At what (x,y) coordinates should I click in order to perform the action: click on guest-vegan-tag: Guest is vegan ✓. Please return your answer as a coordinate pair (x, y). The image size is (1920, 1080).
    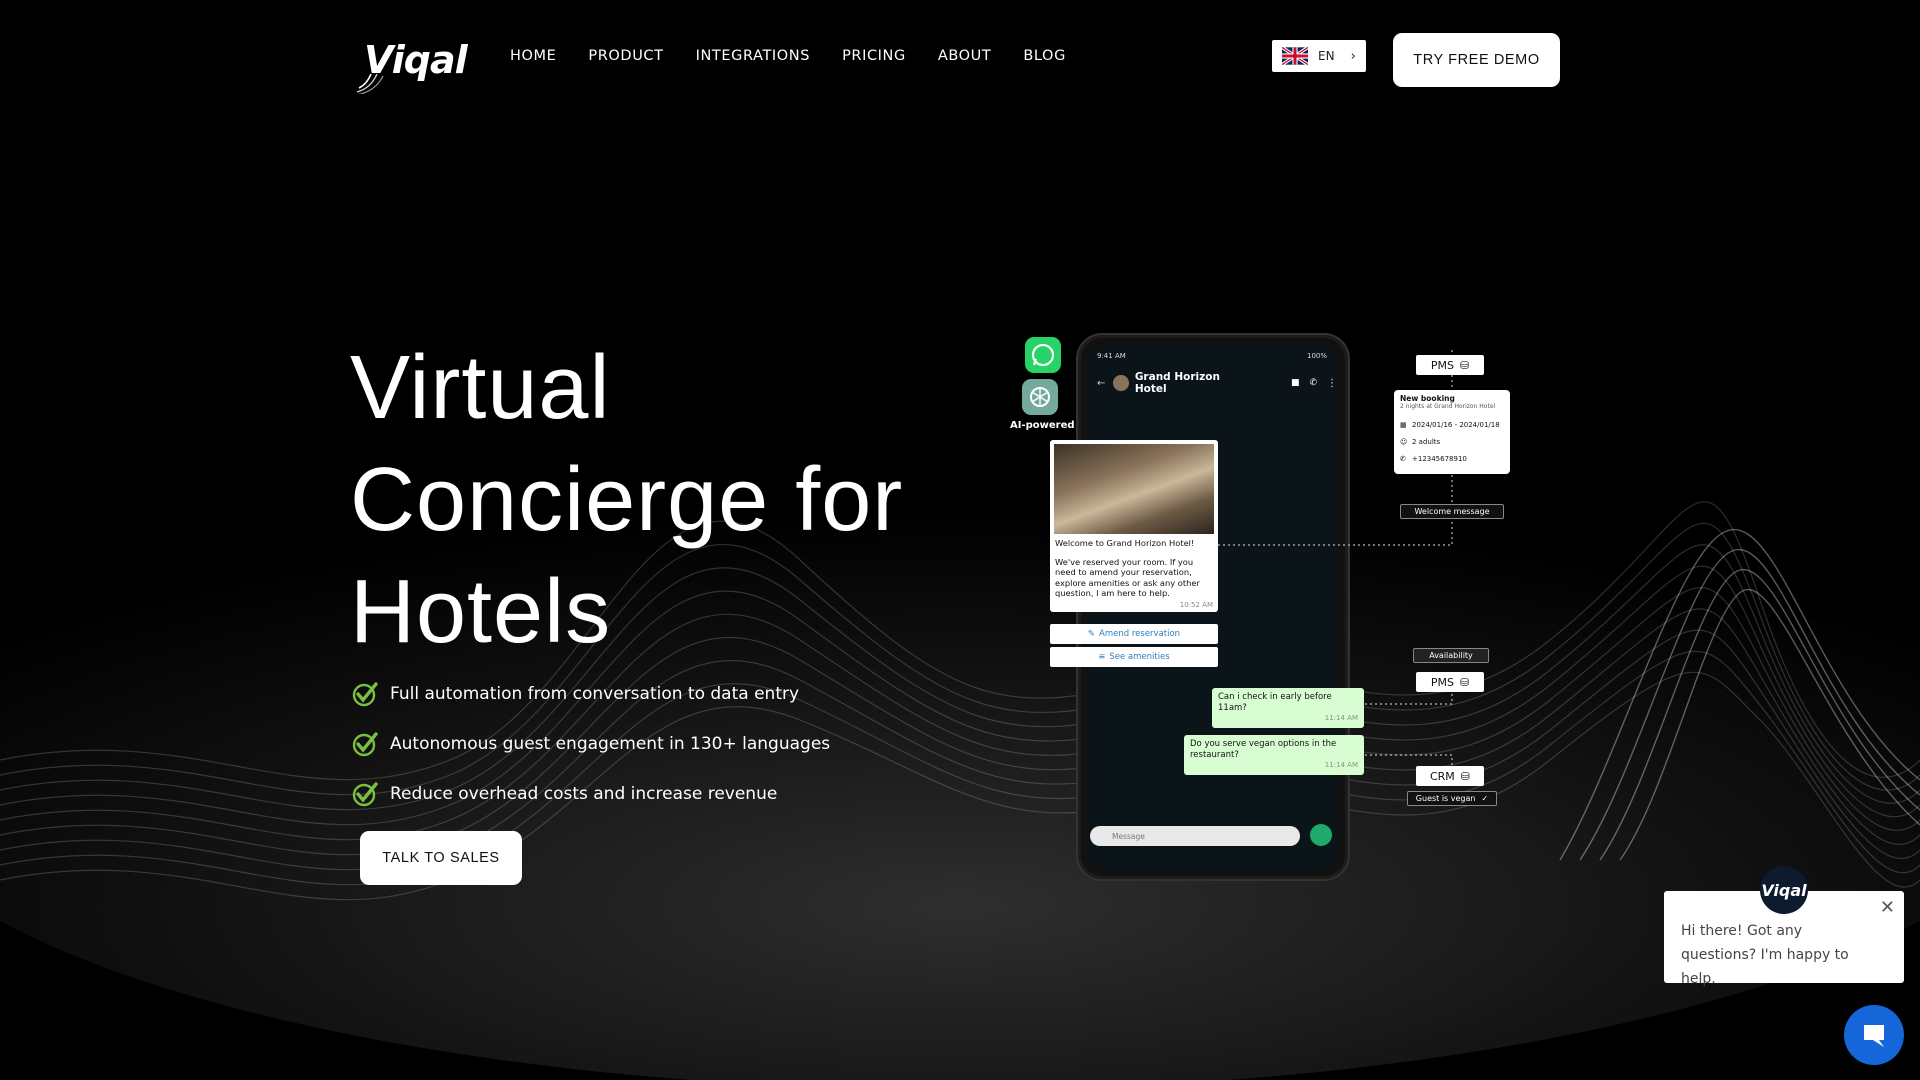
    Looking at the image, I should click on (1452, 798).